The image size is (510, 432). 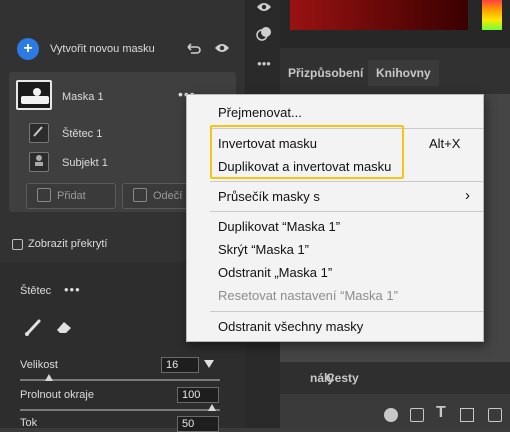 I want to click on menu-item-delete-all: Odstranit všechny masky, so click(x=290, y=326).